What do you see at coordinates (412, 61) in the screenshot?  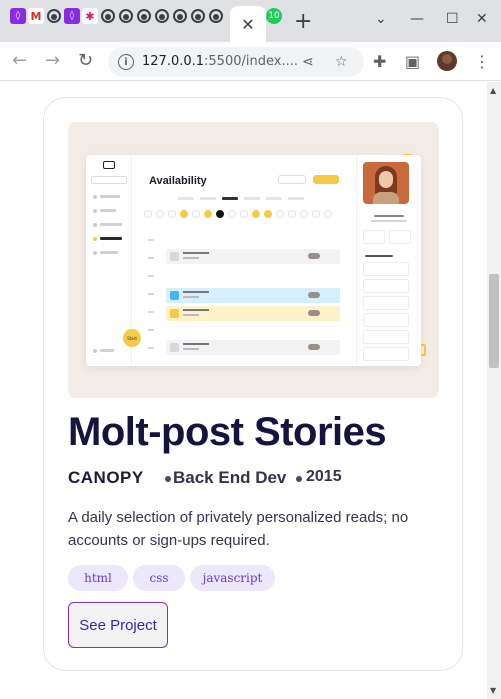 I see `side-panel-icon: ▣` at bounding box center [412, 61].